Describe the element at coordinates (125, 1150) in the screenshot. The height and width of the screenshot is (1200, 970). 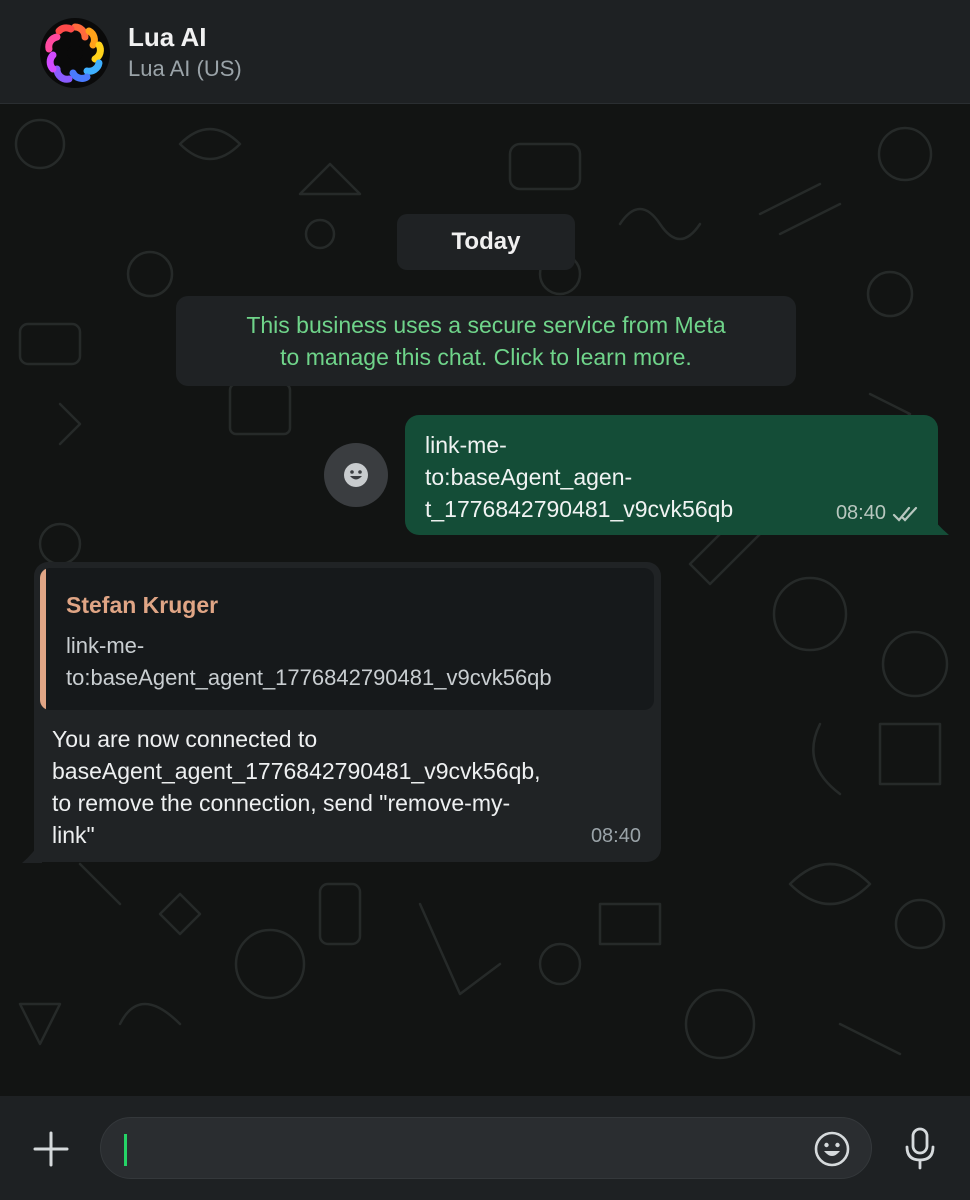
I see `text-caret` at that location.